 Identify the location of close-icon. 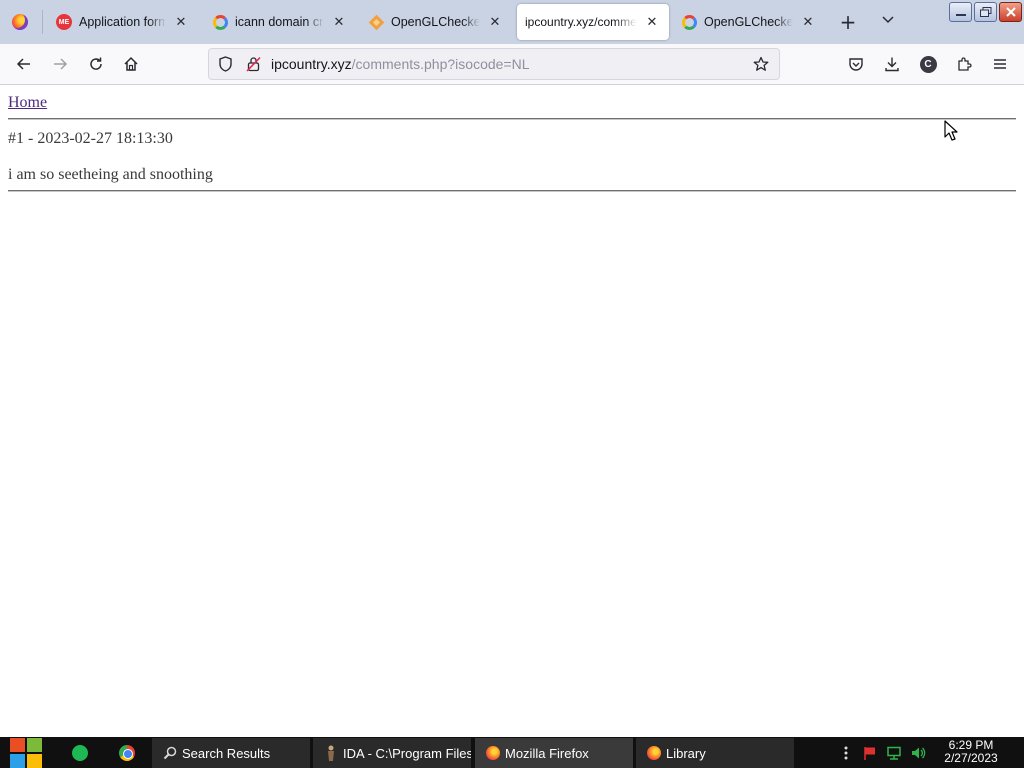
(1010, 12).